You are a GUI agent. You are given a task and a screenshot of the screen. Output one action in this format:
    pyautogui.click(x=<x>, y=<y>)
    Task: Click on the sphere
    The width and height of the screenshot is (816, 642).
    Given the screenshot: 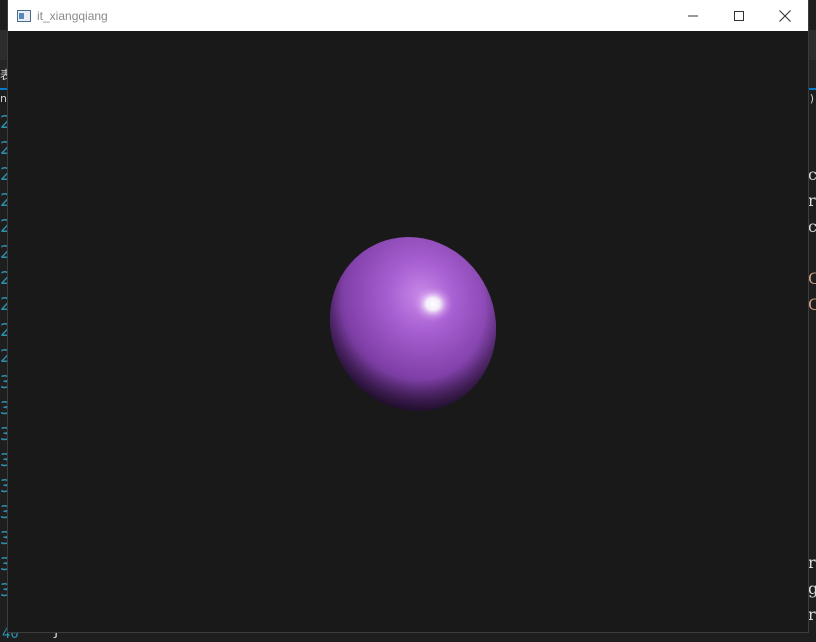 What is the action you would take?
    pyautogui.click(x=413, y=324)
    